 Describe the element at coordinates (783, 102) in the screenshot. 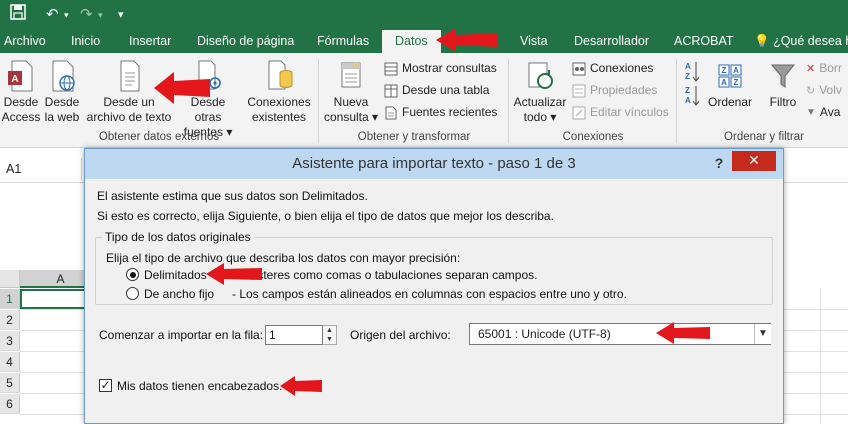

I see `filter-label: Filtro` at that location.